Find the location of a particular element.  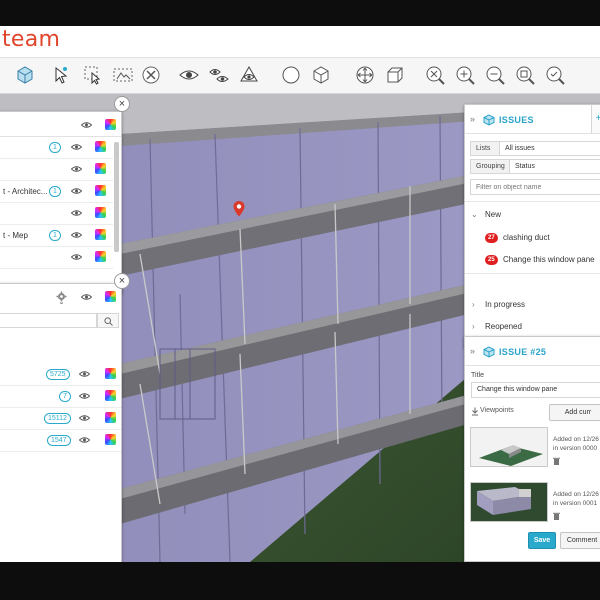

list-item: t - Mep 1 is located at coordinates (56, 236).